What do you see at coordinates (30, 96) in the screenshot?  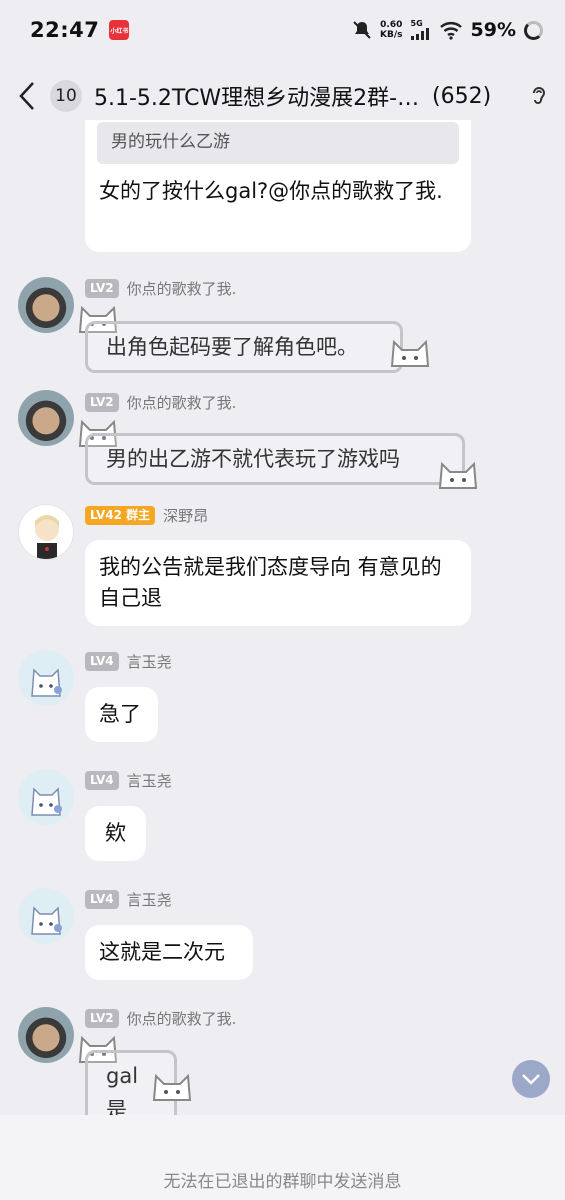 I see `back-arrow-icon` at bounding box center [30, 96].